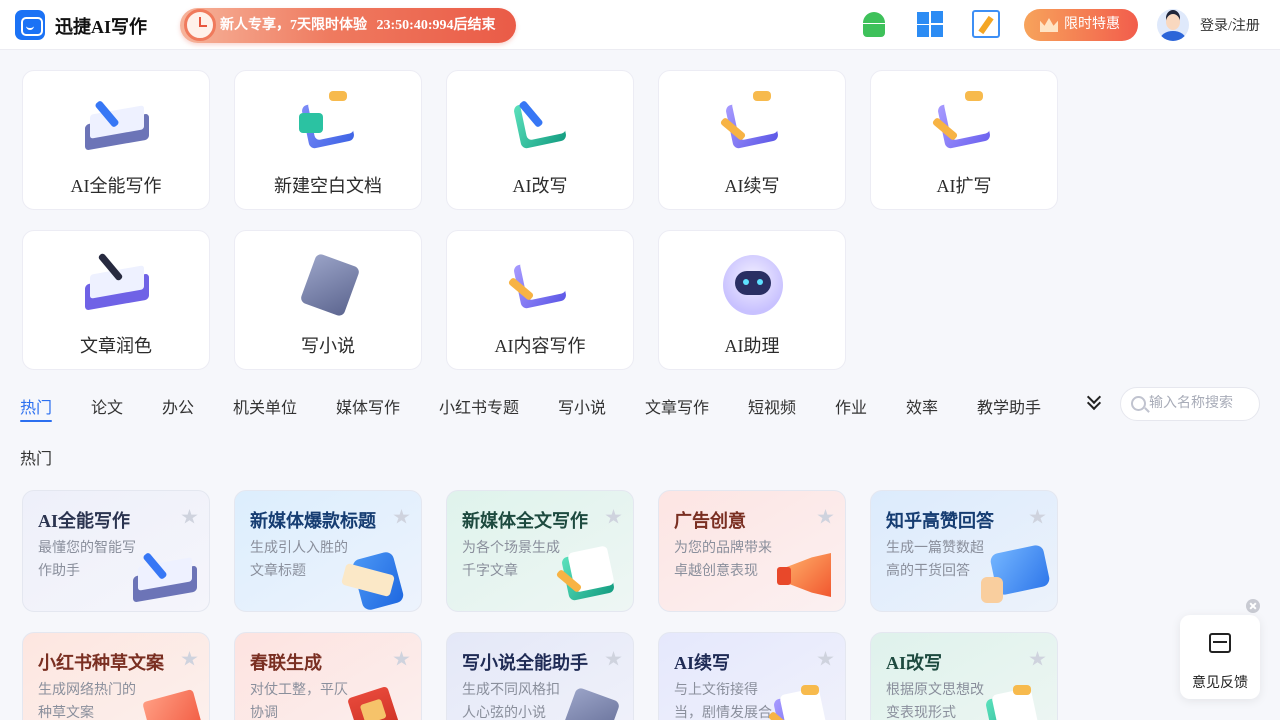 Image resolution: width=1280 pixels, height=720 pixels. What do you see at coordinates (1095, 401) in the screenshot?
I see `double-chevron-down-icon` at bounding box center [1095, 401].